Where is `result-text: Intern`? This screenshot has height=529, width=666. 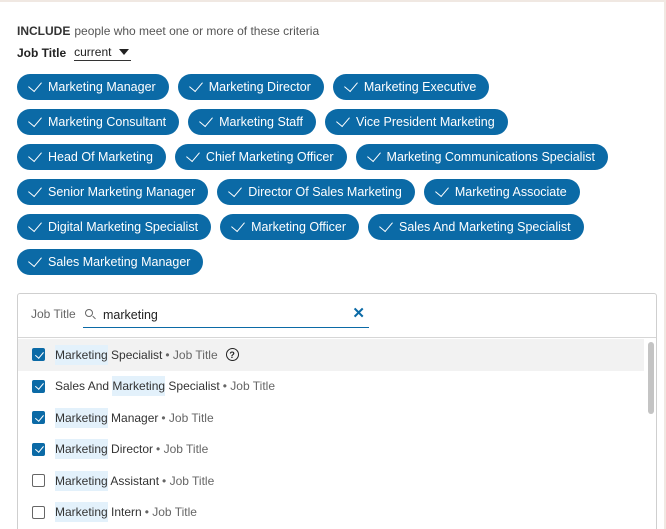 result-text: Intern is located at coordinates (124, 512).